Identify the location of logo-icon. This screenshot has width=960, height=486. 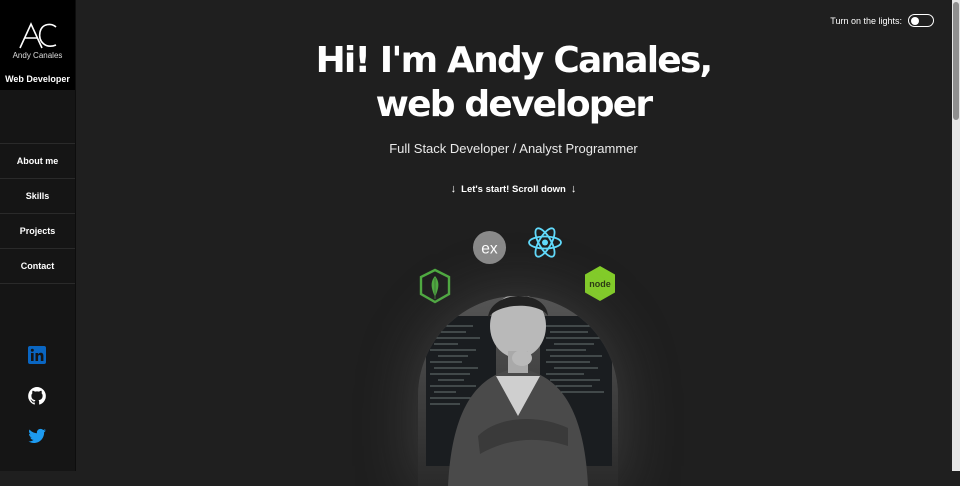
(38, 35).